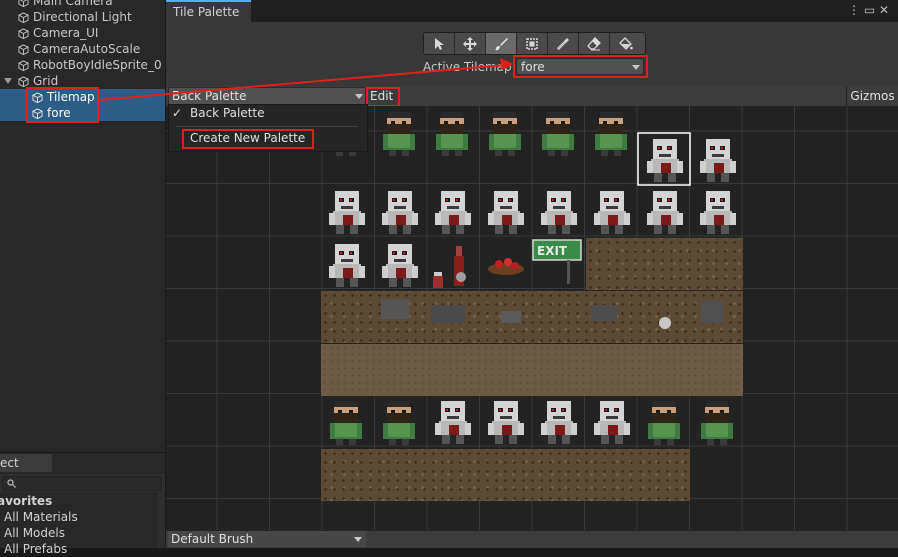 This screenshot has width=898, height=557. I want to click on flood-fill-icon, so click(625, 43).